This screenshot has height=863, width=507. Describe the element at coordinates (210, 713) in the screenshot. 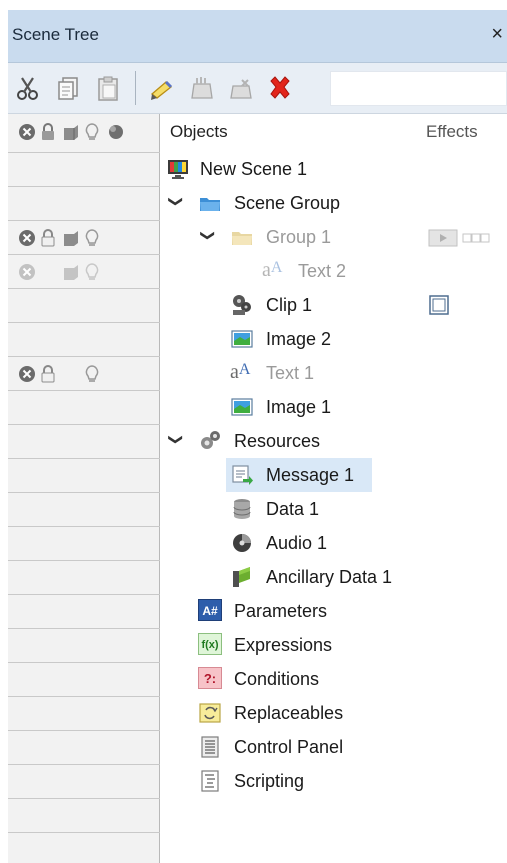

I see `replaceables-icon` at that location.